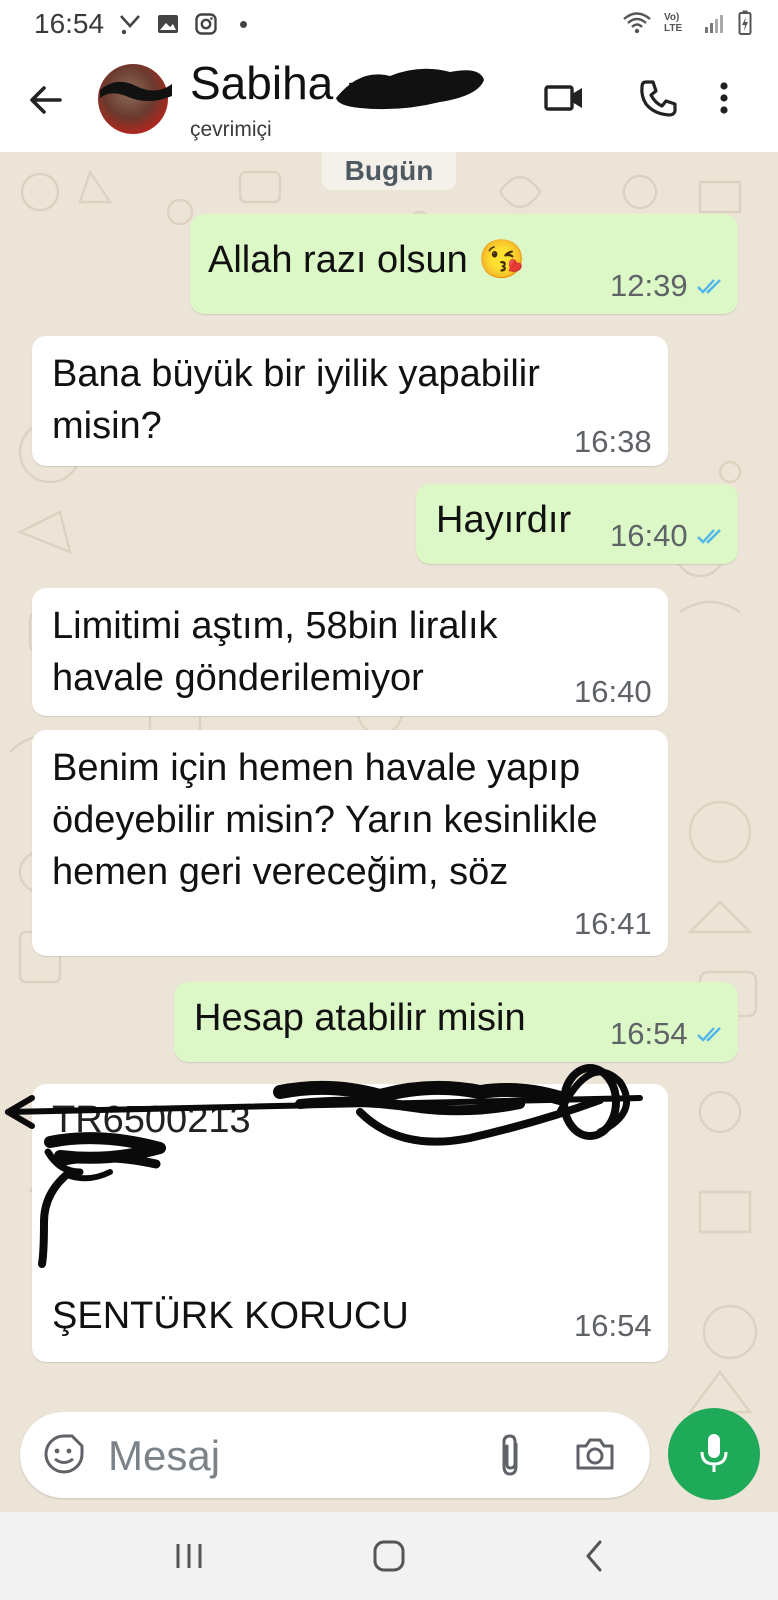 The image size is (778, 1600). I want to click on message-bubble-incoming: TR6500213 ŞENTÜRK KORUCU 16:54, so click(350, 1223).